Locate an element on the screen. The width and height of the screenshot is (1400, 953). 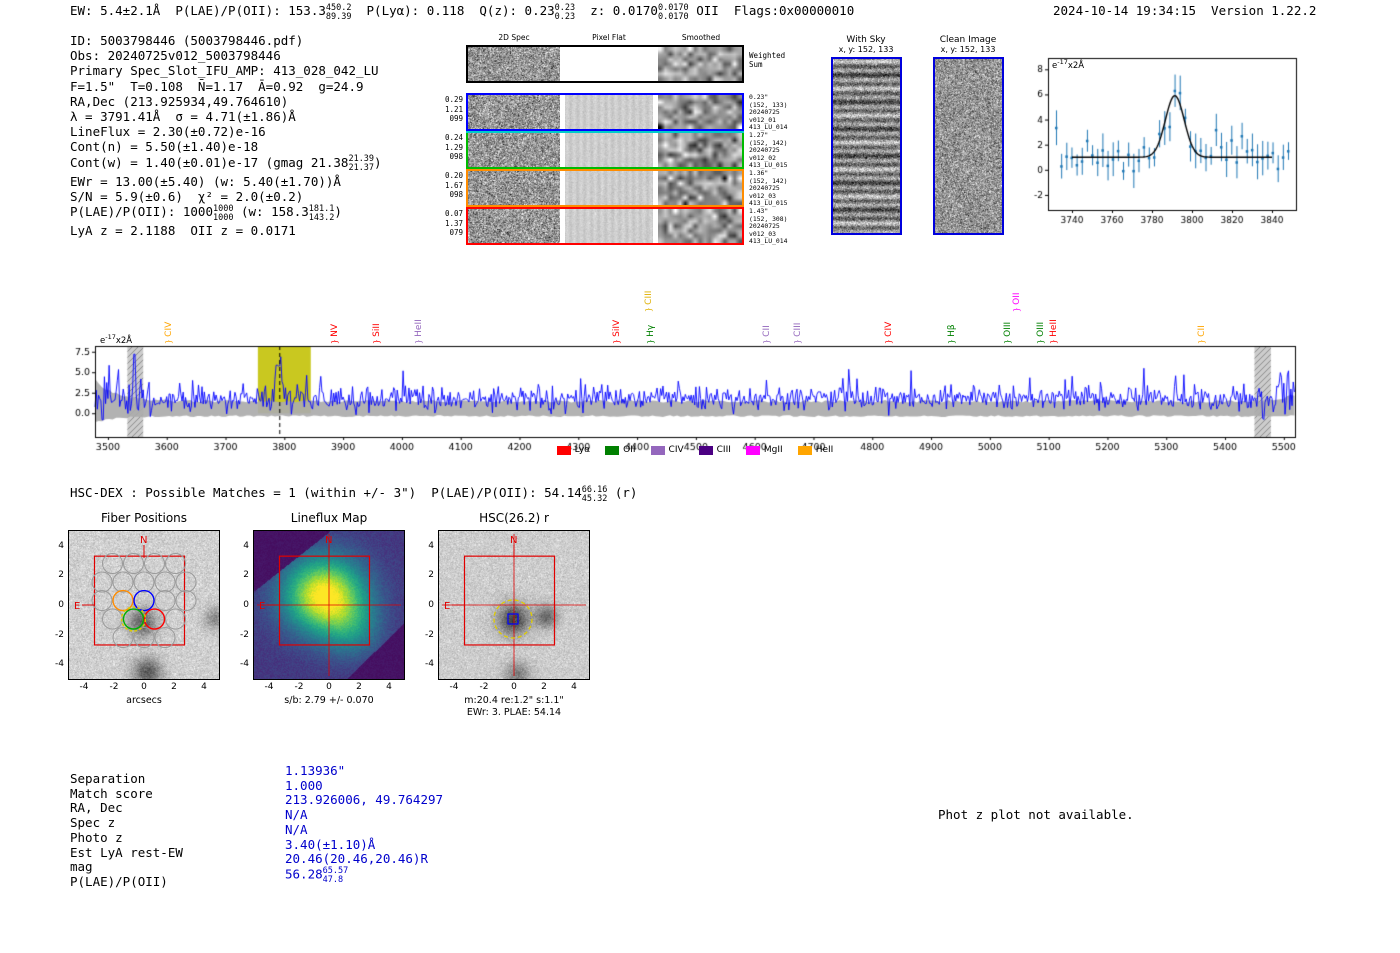
stacked-fraction: 1000 1000 is located at coordinates (223, 213).